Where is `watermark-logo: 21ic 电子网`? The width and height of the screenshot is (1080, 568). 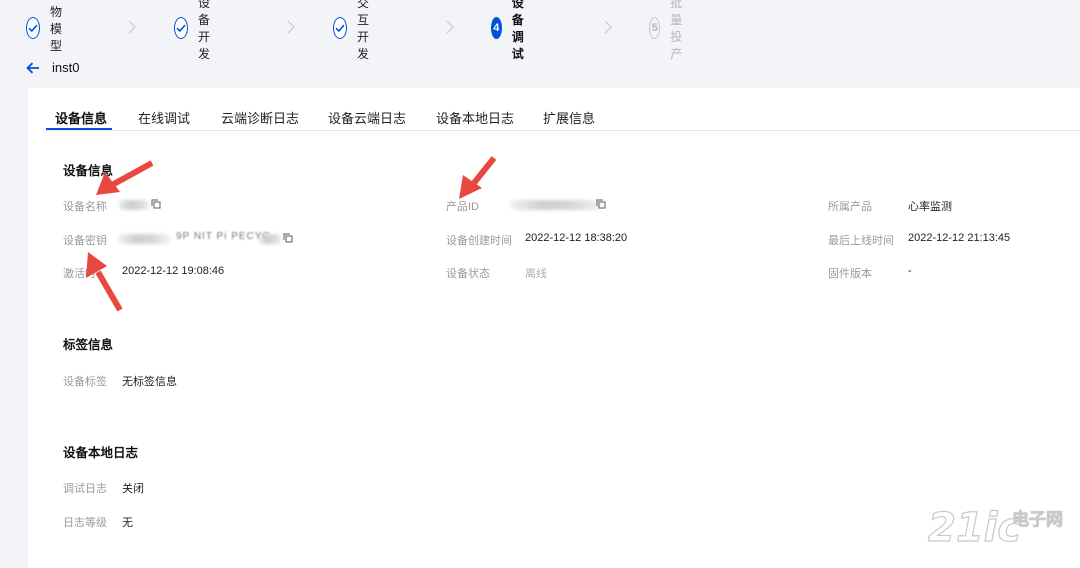
watermark-logo: 21ic 电子网 is located at coordinates (1001, 526).